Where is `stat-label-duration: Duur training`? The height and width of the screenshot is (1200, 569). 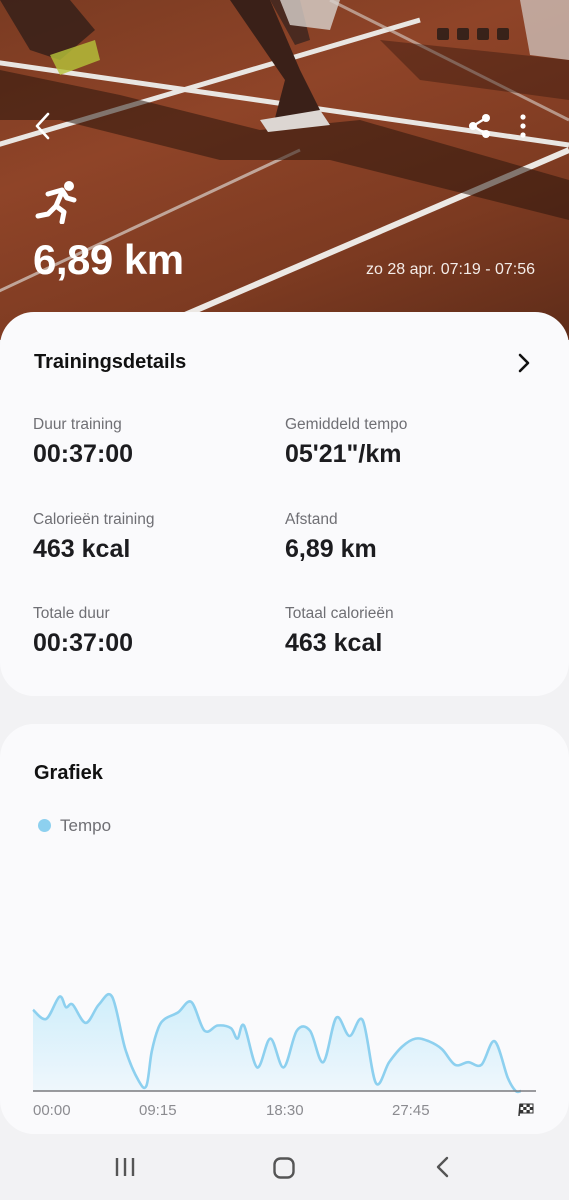 stat-label-duration: Duur training is located at coordinates (77, 424).